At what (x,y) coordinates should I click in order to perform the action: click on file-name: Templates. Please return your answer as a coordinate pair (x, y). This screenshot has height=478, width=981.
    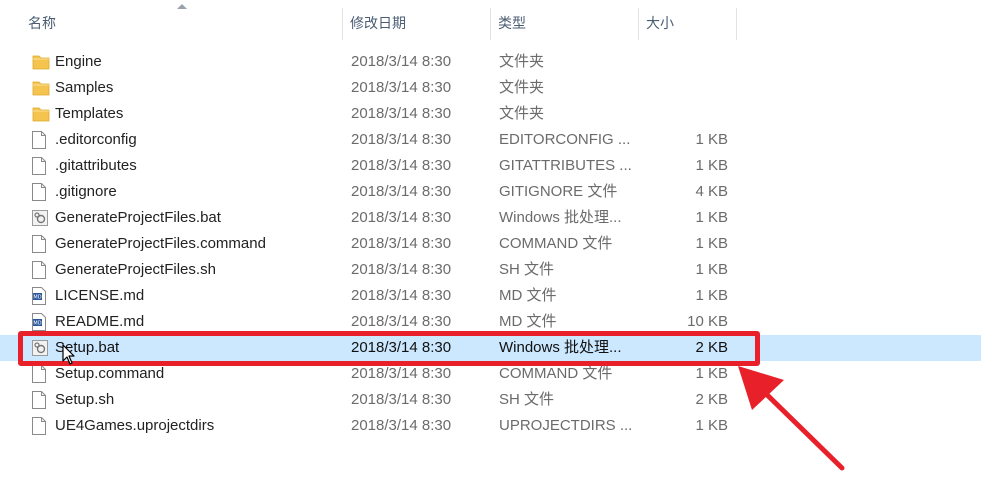
    Looking at the image, I should click on (89, 113).